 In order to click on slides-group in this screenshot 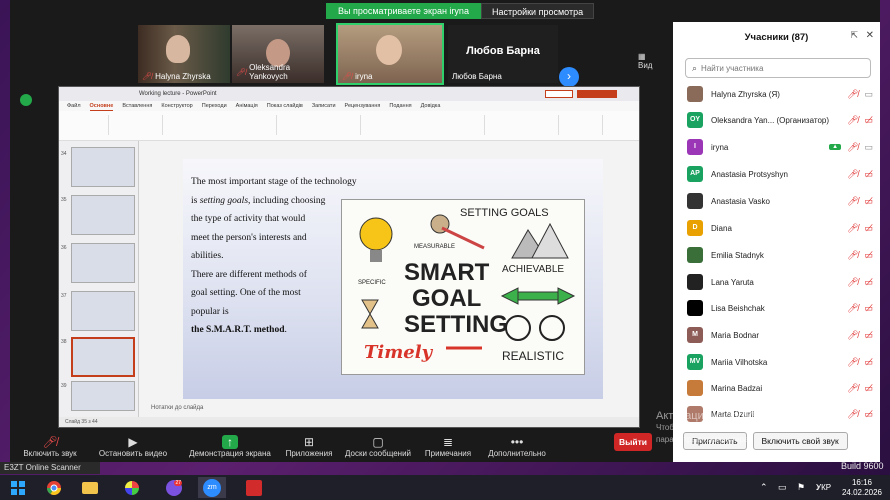, I will do `click(138, 125)`.